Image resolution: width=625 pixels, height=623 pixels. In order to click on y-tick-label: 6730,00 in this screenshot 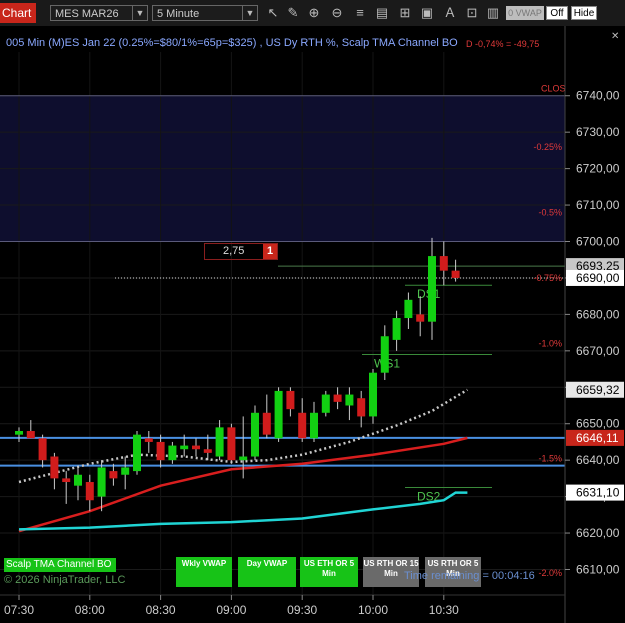, I will do `click(598, 132)`.